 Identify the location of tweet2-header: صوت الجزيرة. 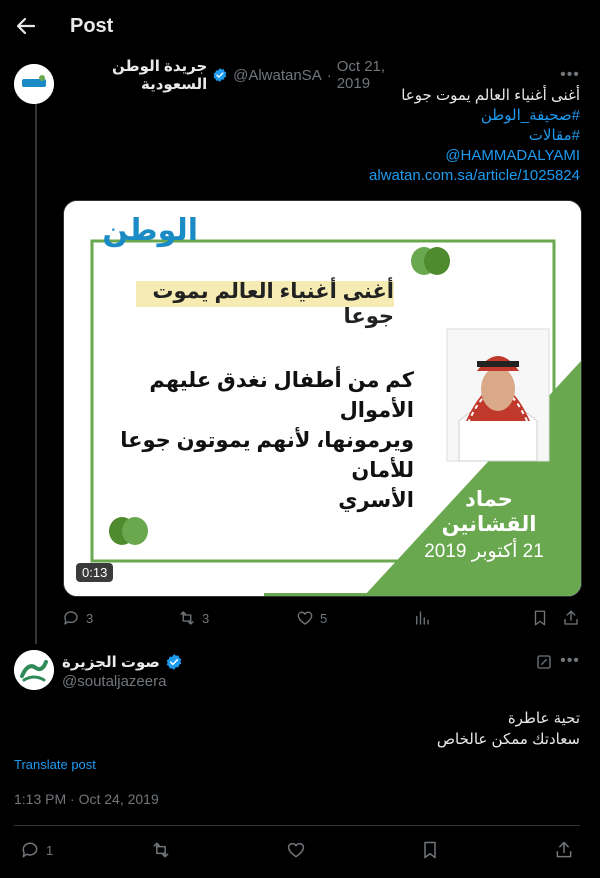
(212, 662).